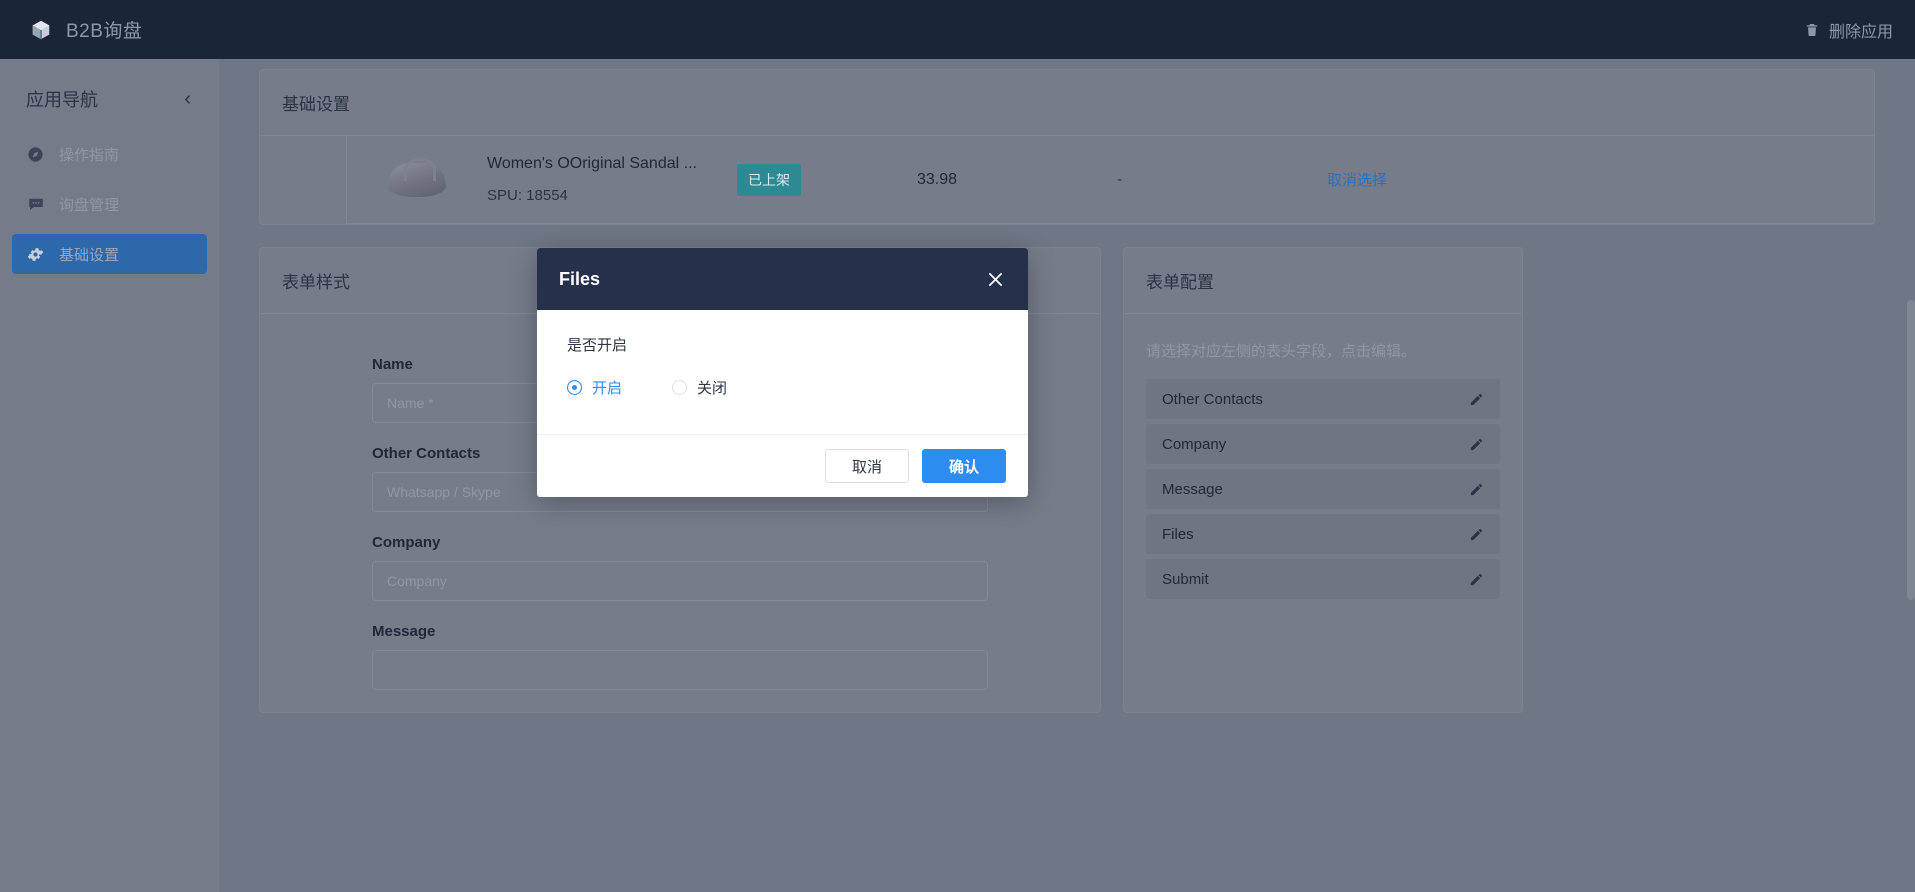  Describe the element at coordinates (109, 96) in the screenshot. I see `sidebar-header: 应用导航 ‹` at that location.